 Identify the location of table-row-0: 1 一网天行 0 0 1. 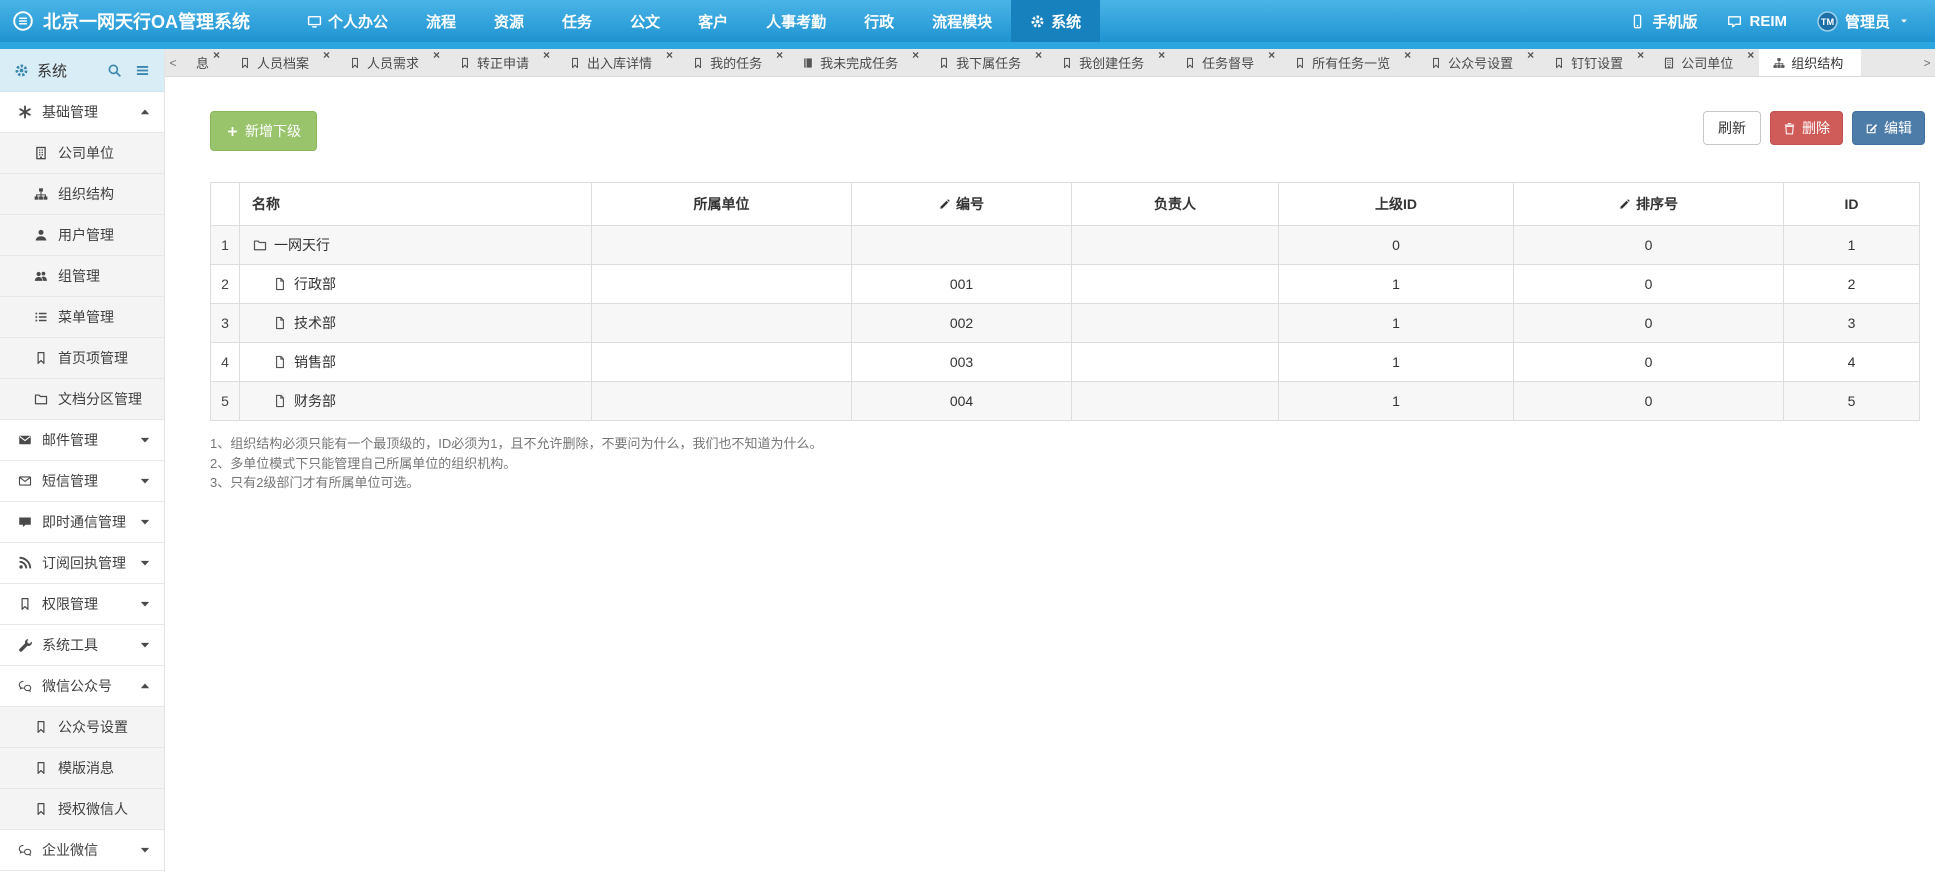
(1065, 245).